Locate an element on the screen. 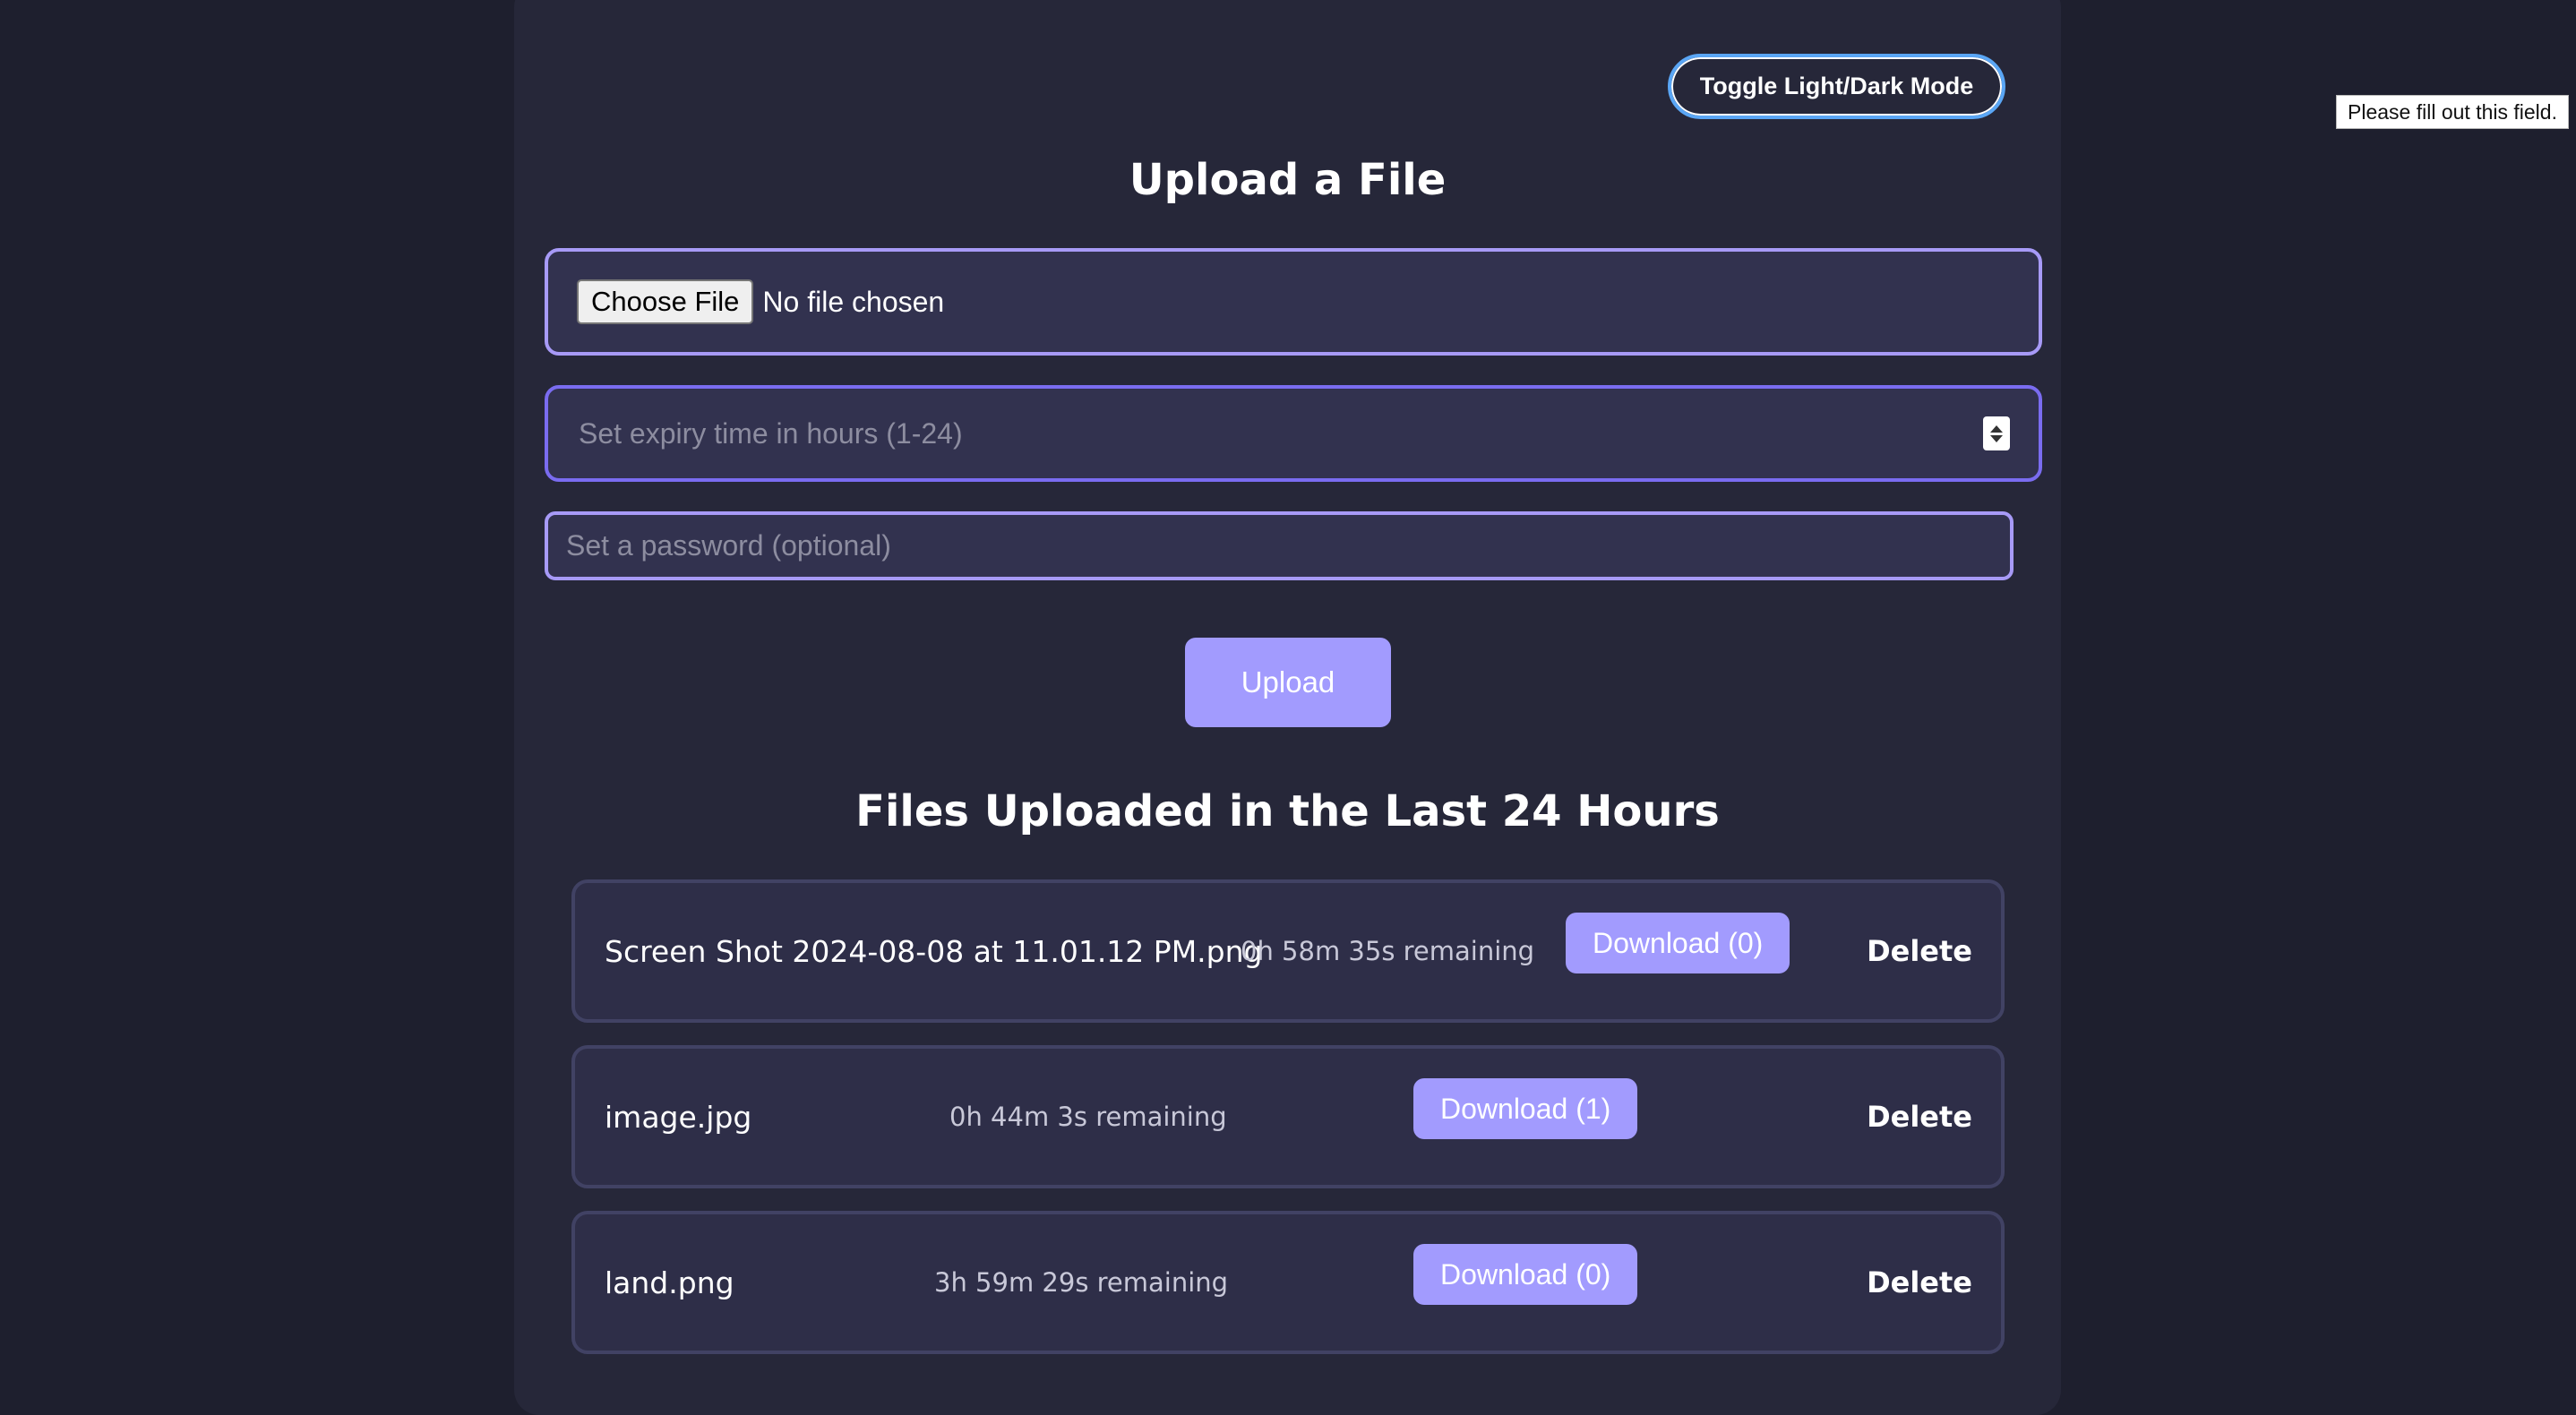  file-status-text: No file chosen is located at coordinates (853, 301).